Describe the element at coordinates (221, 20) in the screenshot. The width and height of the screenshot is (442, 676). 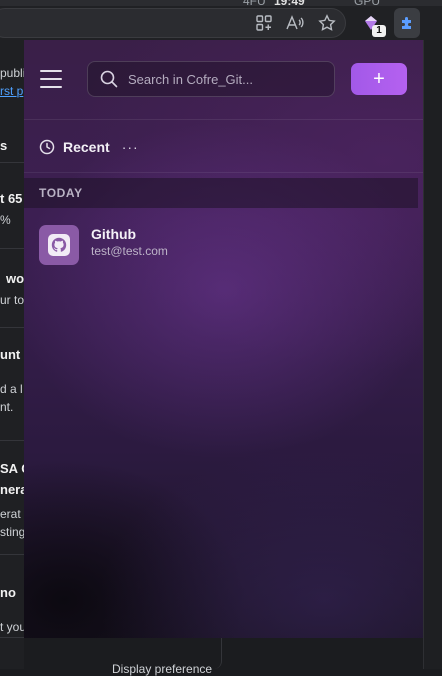
I see `browser-toolbar: 4FU 19:49 GPU 1` at that location.